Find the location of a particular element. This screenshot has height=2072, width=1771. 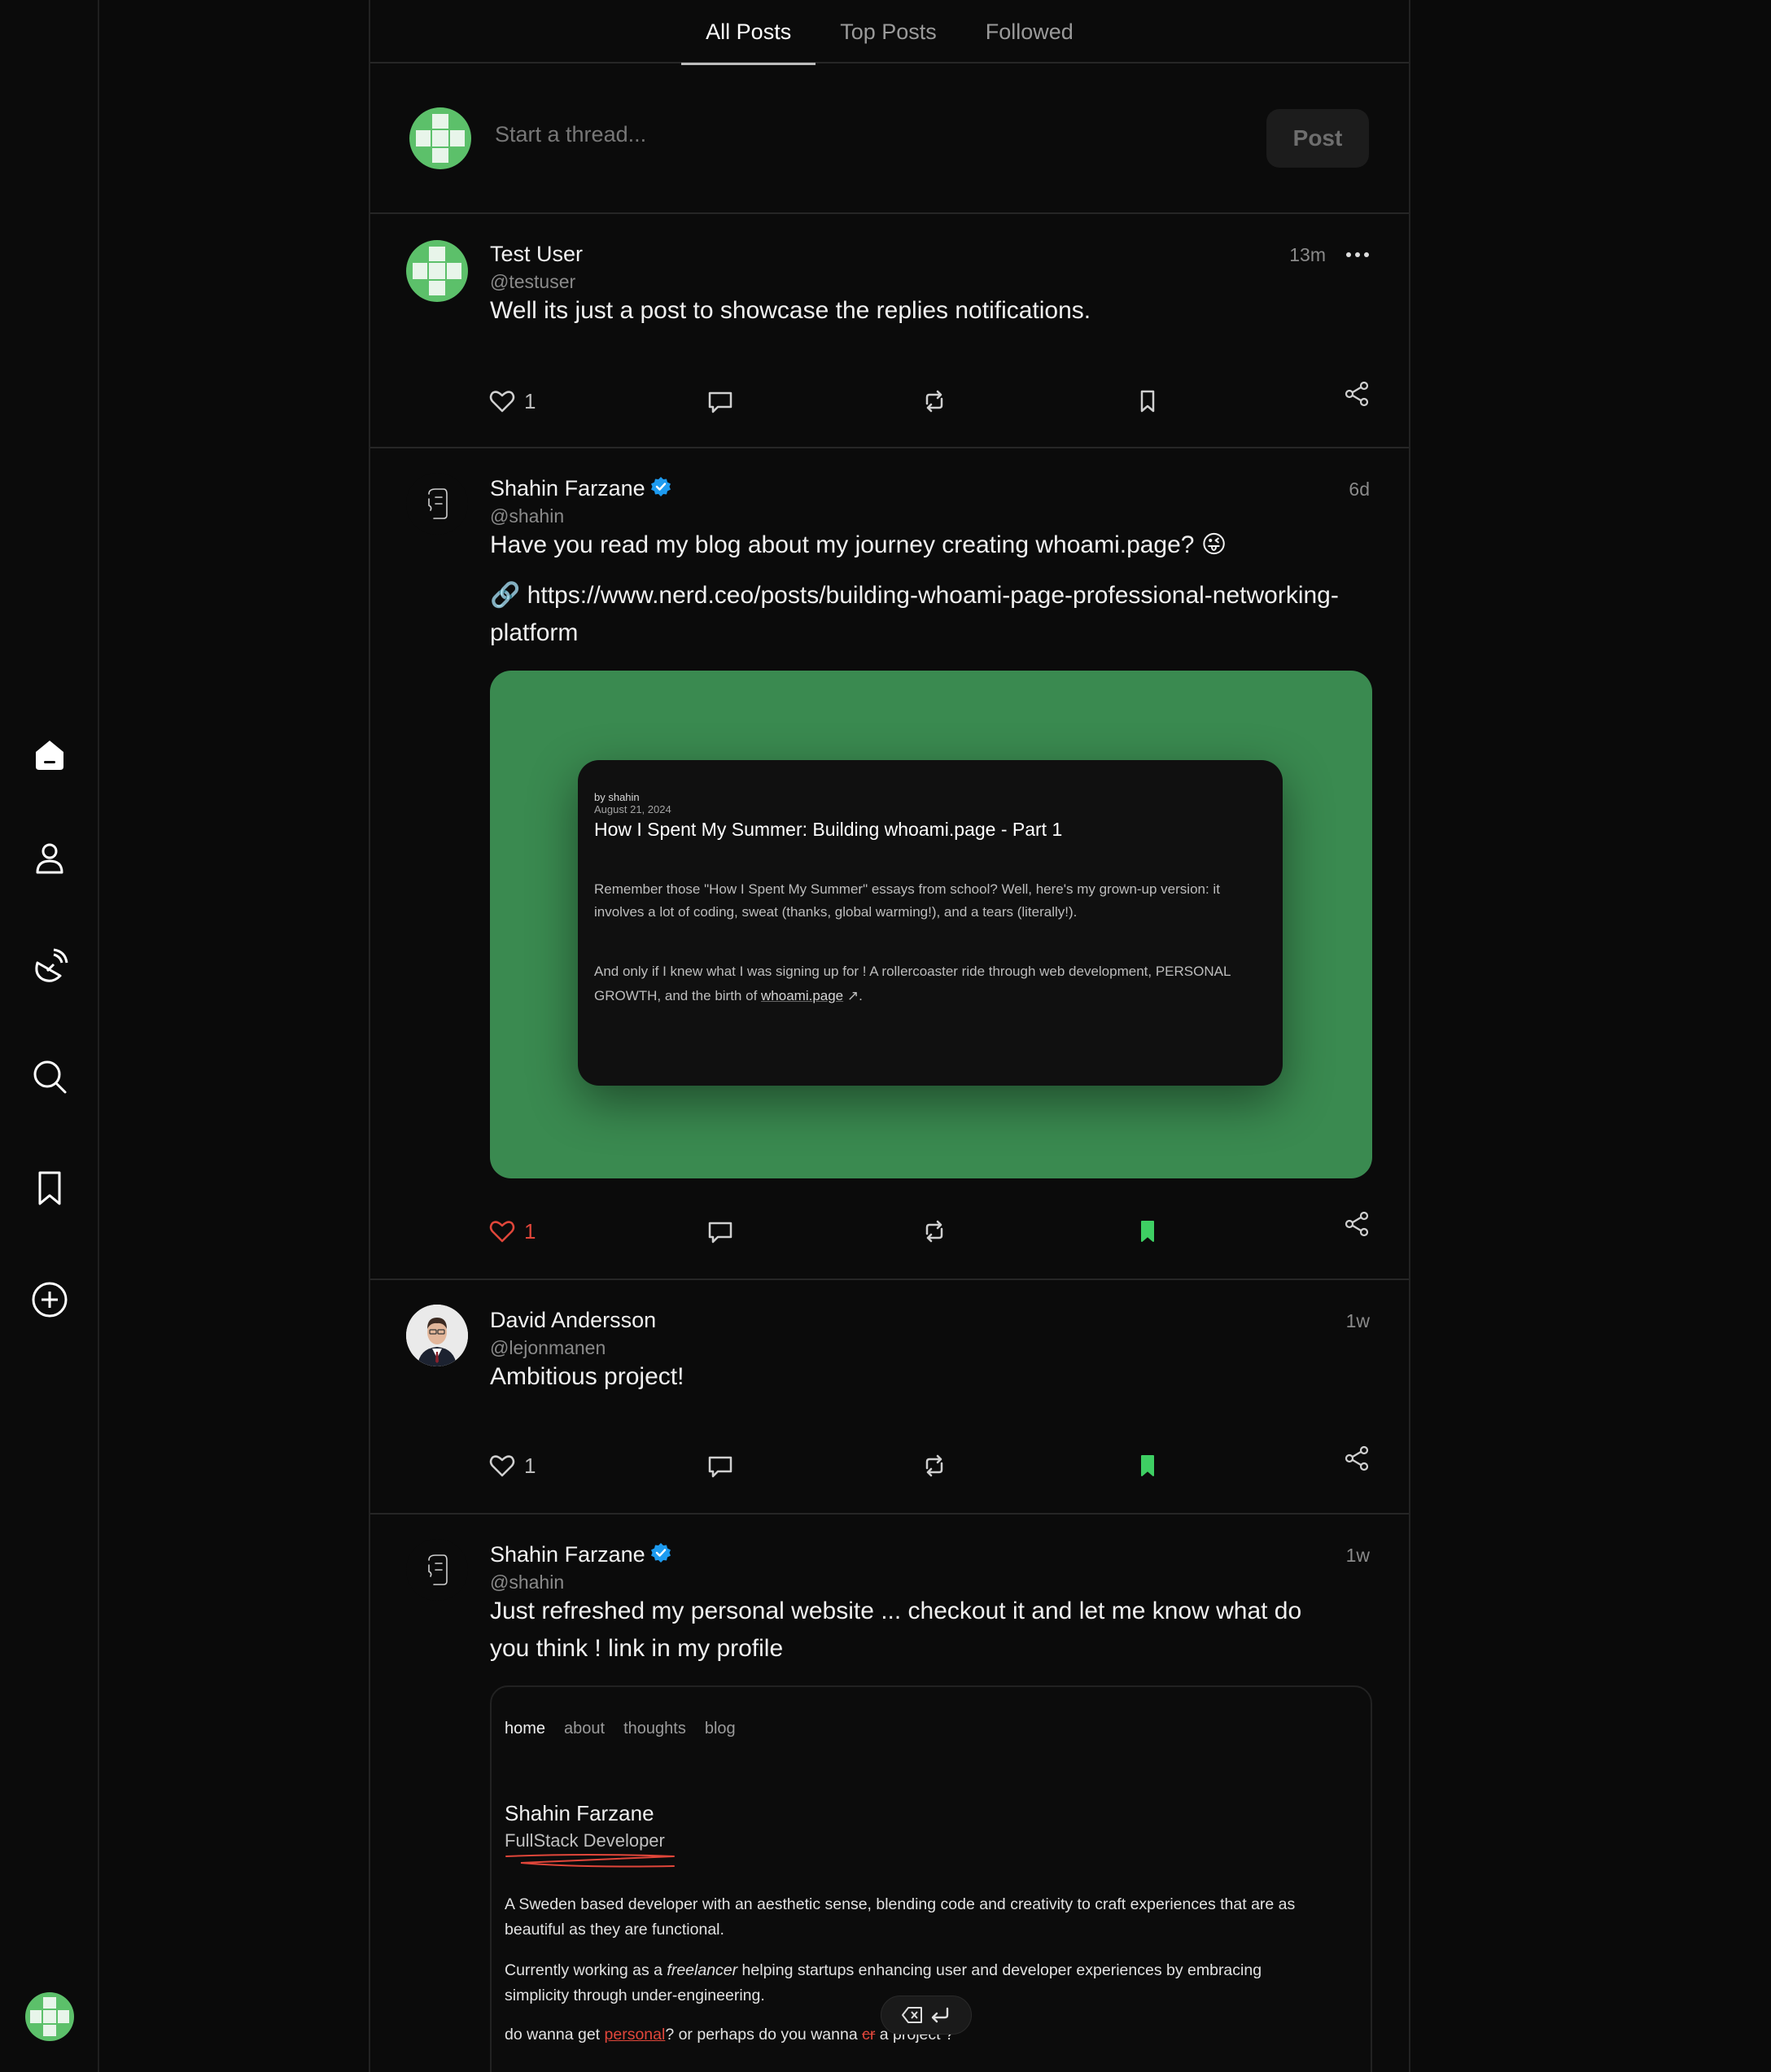

profile-nav-button is located at coordinates (49, 858).